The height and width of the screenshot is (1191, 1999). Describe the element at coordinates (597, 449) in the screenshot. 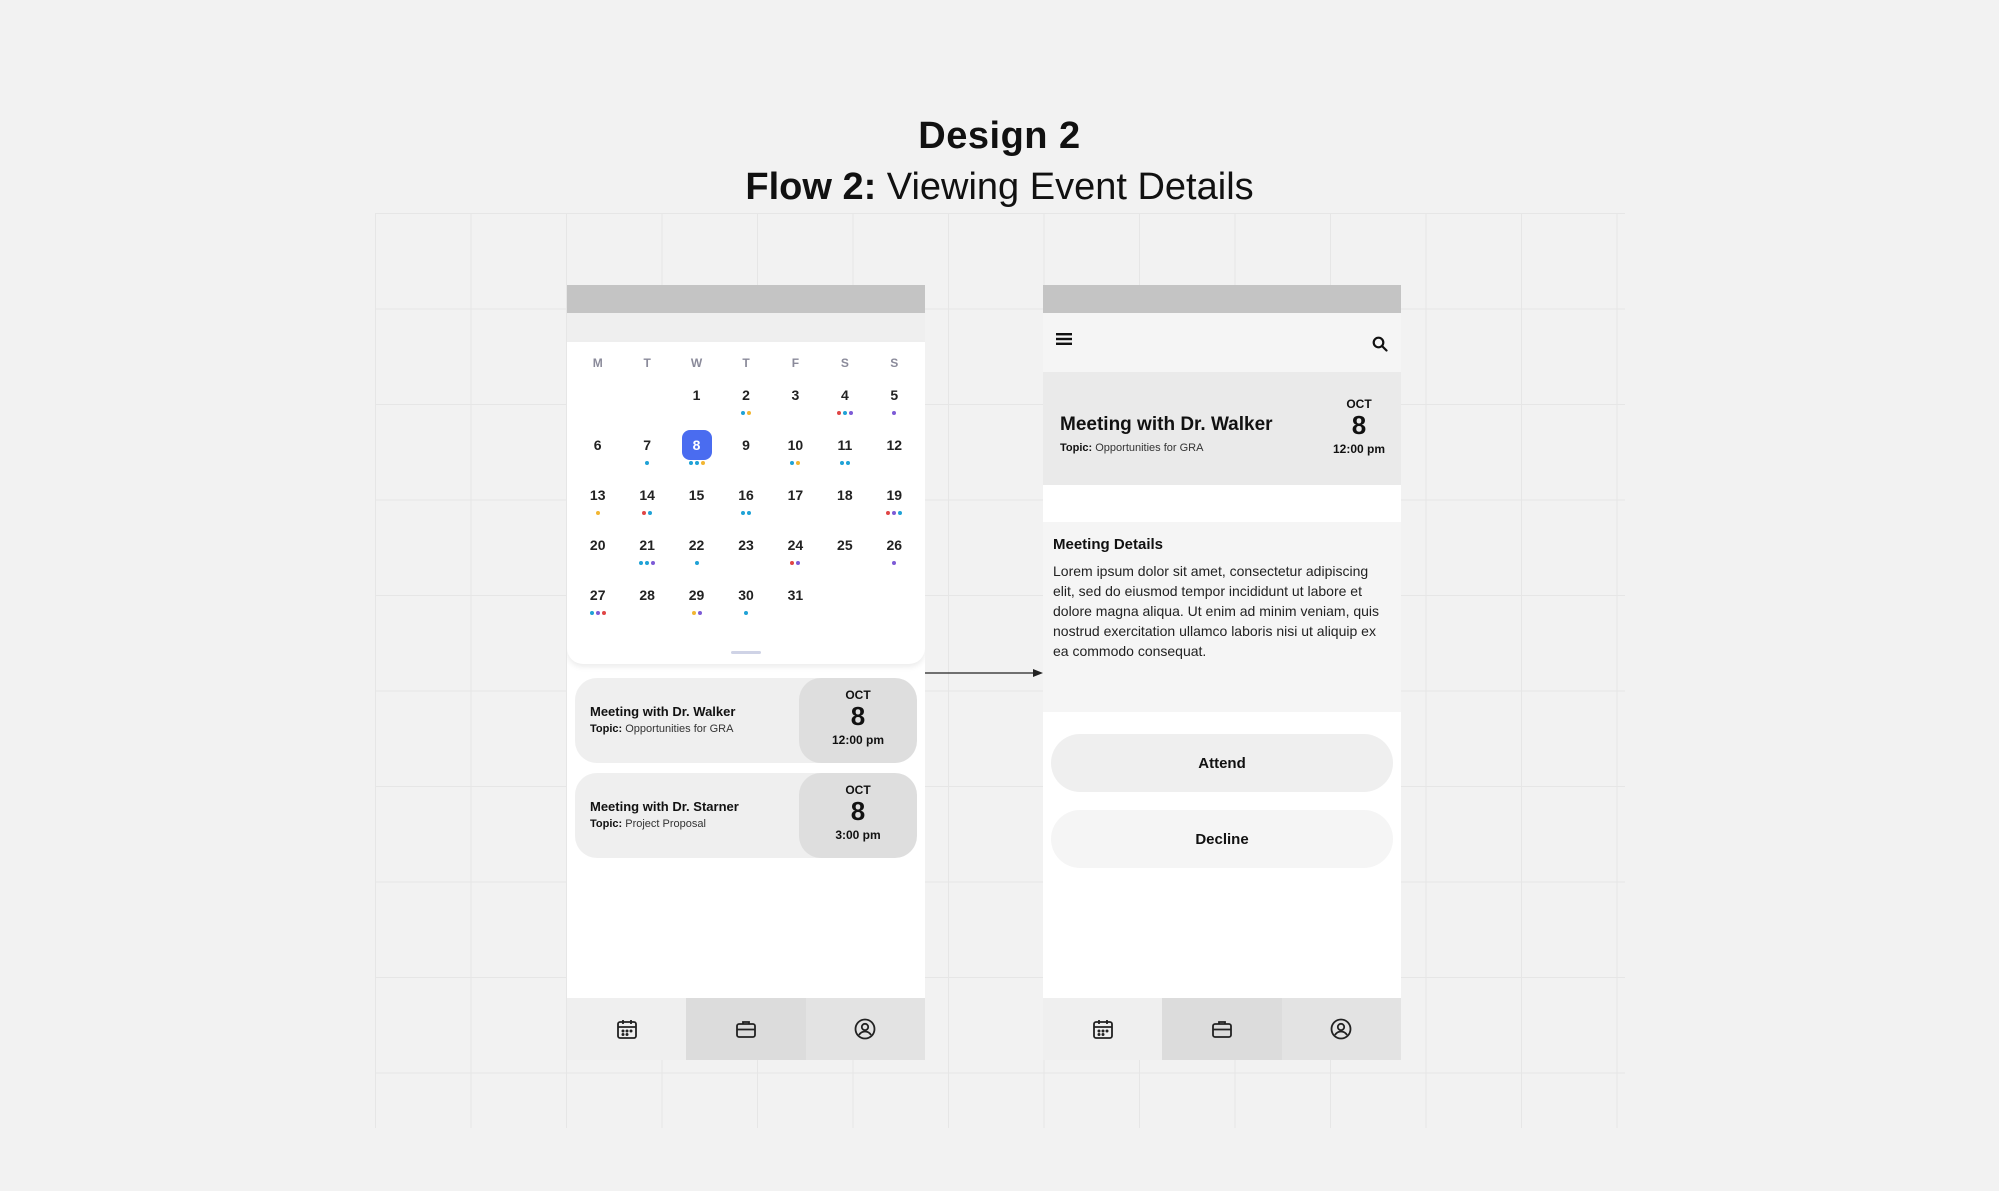

I see `calendar-day: 6` at that location.